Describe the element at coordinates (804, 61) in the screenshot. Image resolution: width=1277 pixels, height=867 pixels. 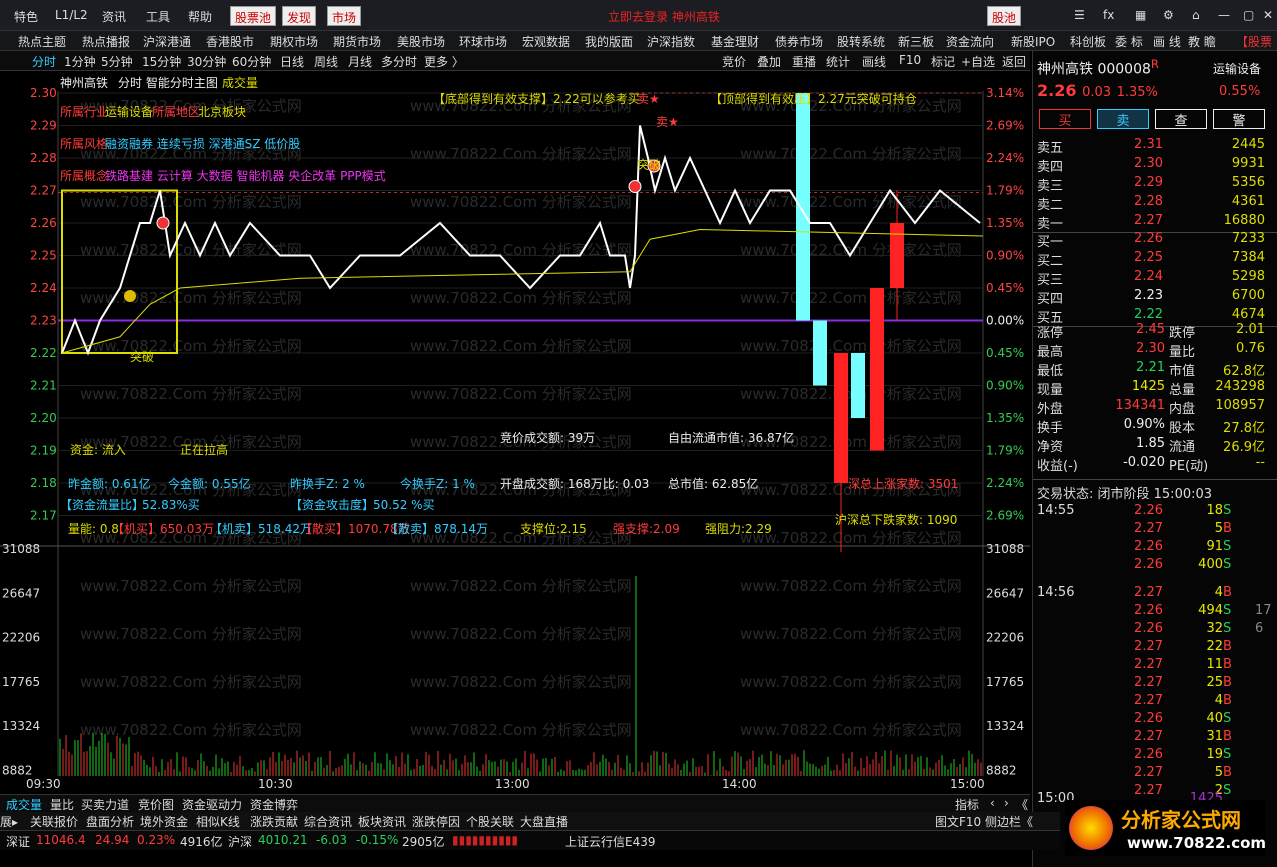
I see `period-right-2: 重播` at that location.